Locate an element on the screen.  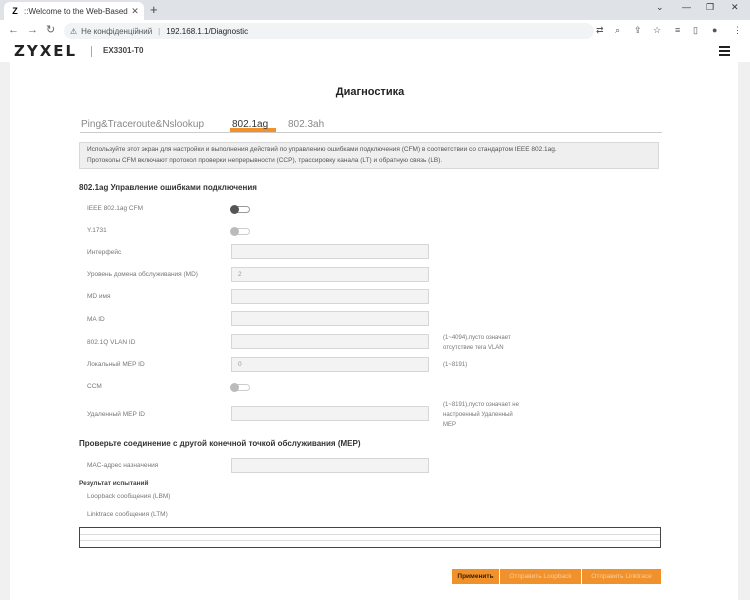
browser-tab: Z ::Welcome to the Web-Based Co ✕ is located at coordinates (74, 11).